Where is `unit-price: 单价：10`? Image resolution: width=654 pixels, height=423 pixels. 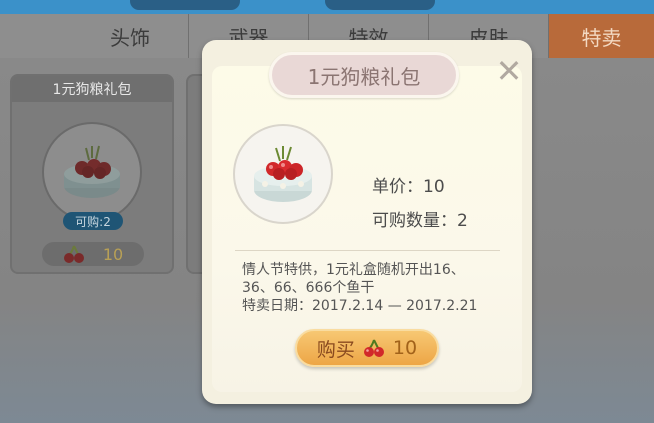 unit-price: 单价：10 is located at coordinates (408, 187).